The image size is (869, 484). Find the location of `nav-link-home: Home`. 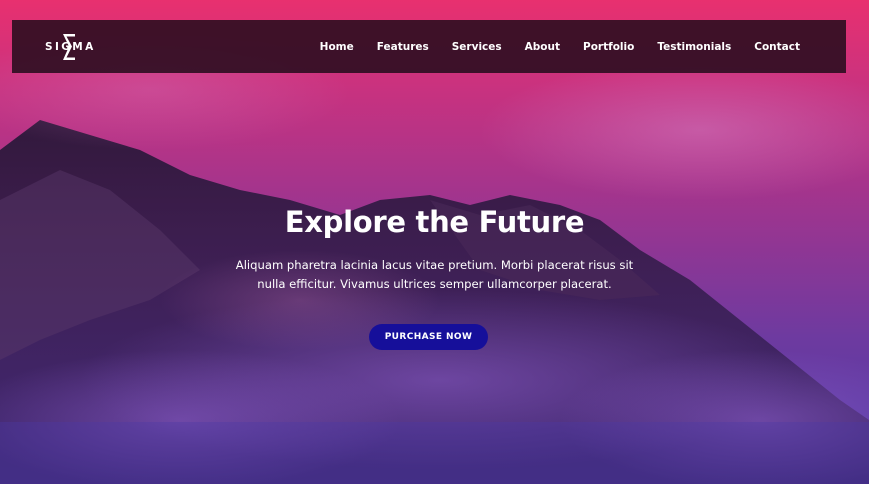

nav-link-home: Home is located at coordinates (336, 47).